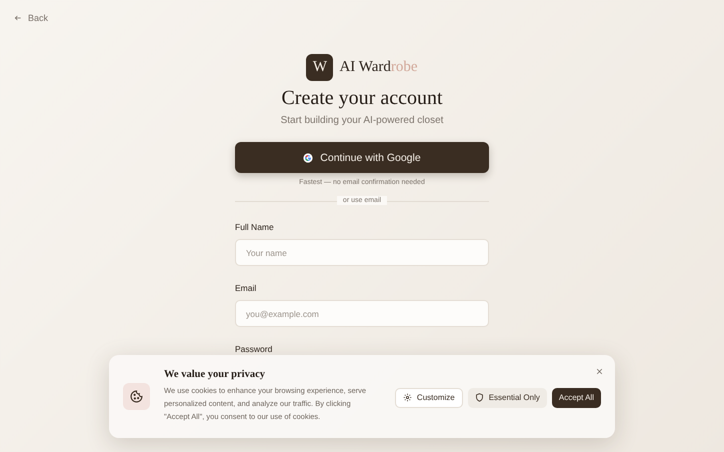 This screenshot has width=724, height=452. I want to click on google-icon, so click(308, 157).